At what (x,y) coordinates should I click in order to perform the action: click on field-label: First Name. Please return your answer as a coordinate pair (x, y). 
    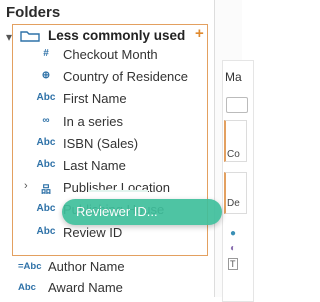
    Looking at the image, I should click on (95, 99).